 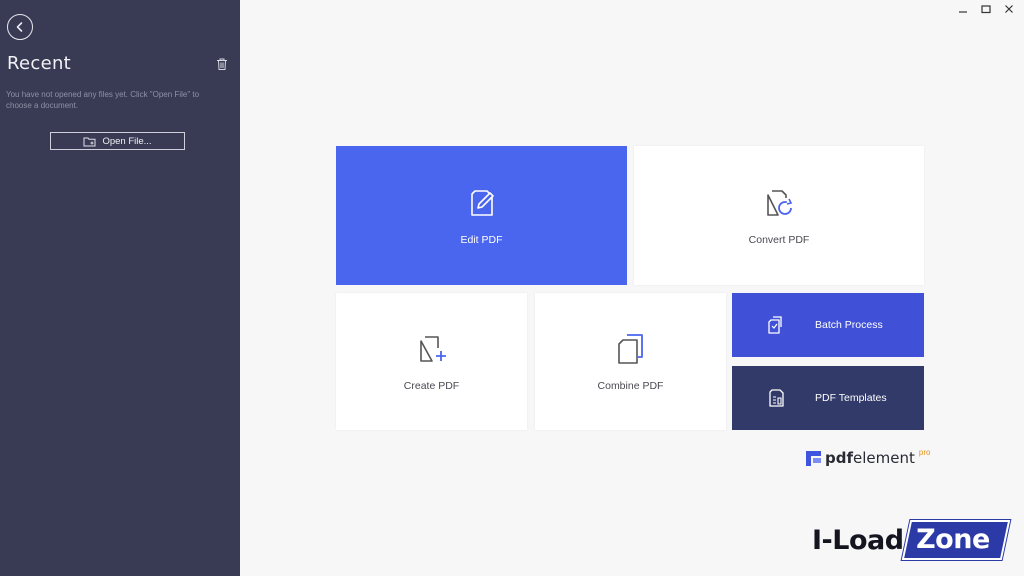 I want to click on batch-documents-icon, so click(x=775, y=325).